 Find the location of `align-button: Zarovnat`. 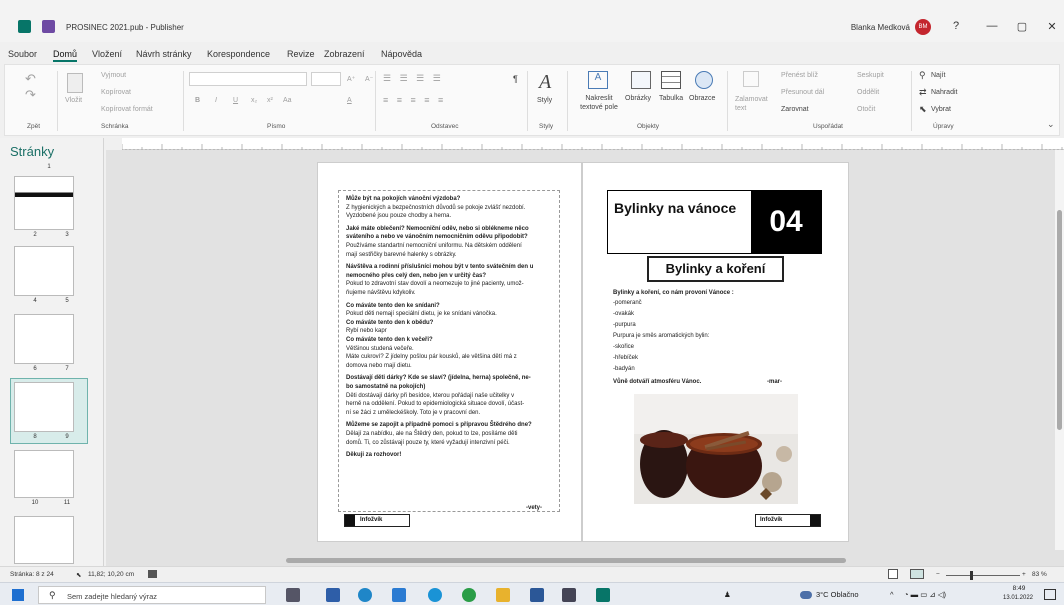

align-button: Zarovnat is located at coordinates (795, 109).